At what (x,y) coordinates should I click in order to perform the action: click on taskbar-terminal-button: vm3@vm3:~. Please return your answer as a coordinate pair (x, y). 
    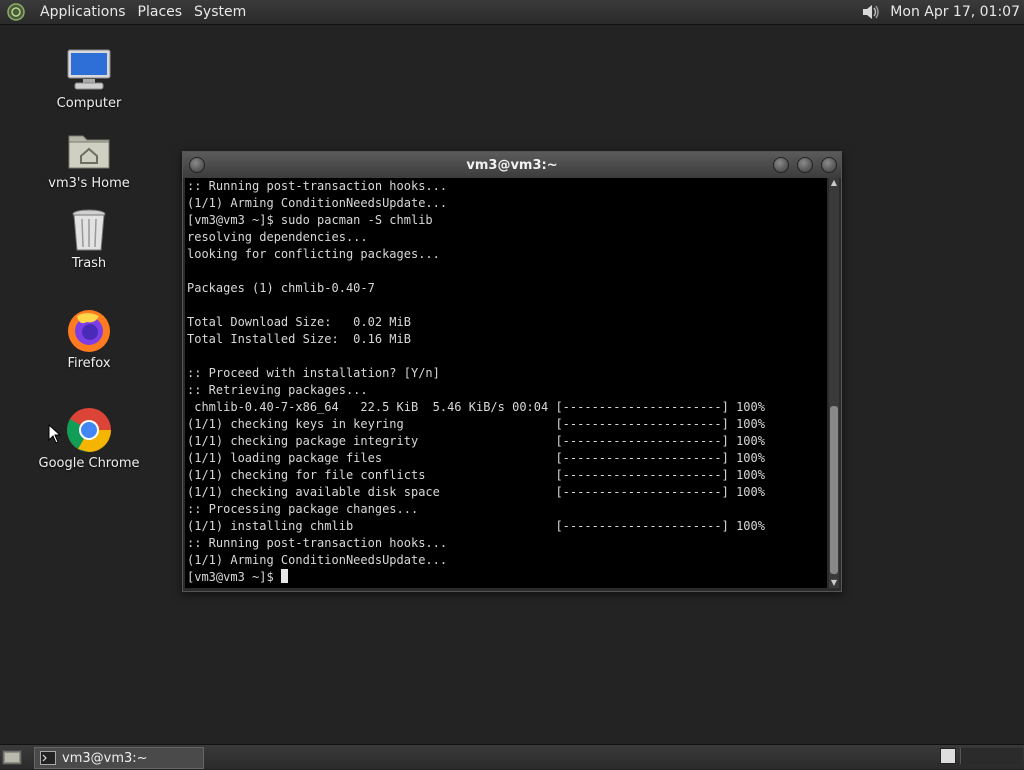
    Looking at the image, I should click on (119, 758).